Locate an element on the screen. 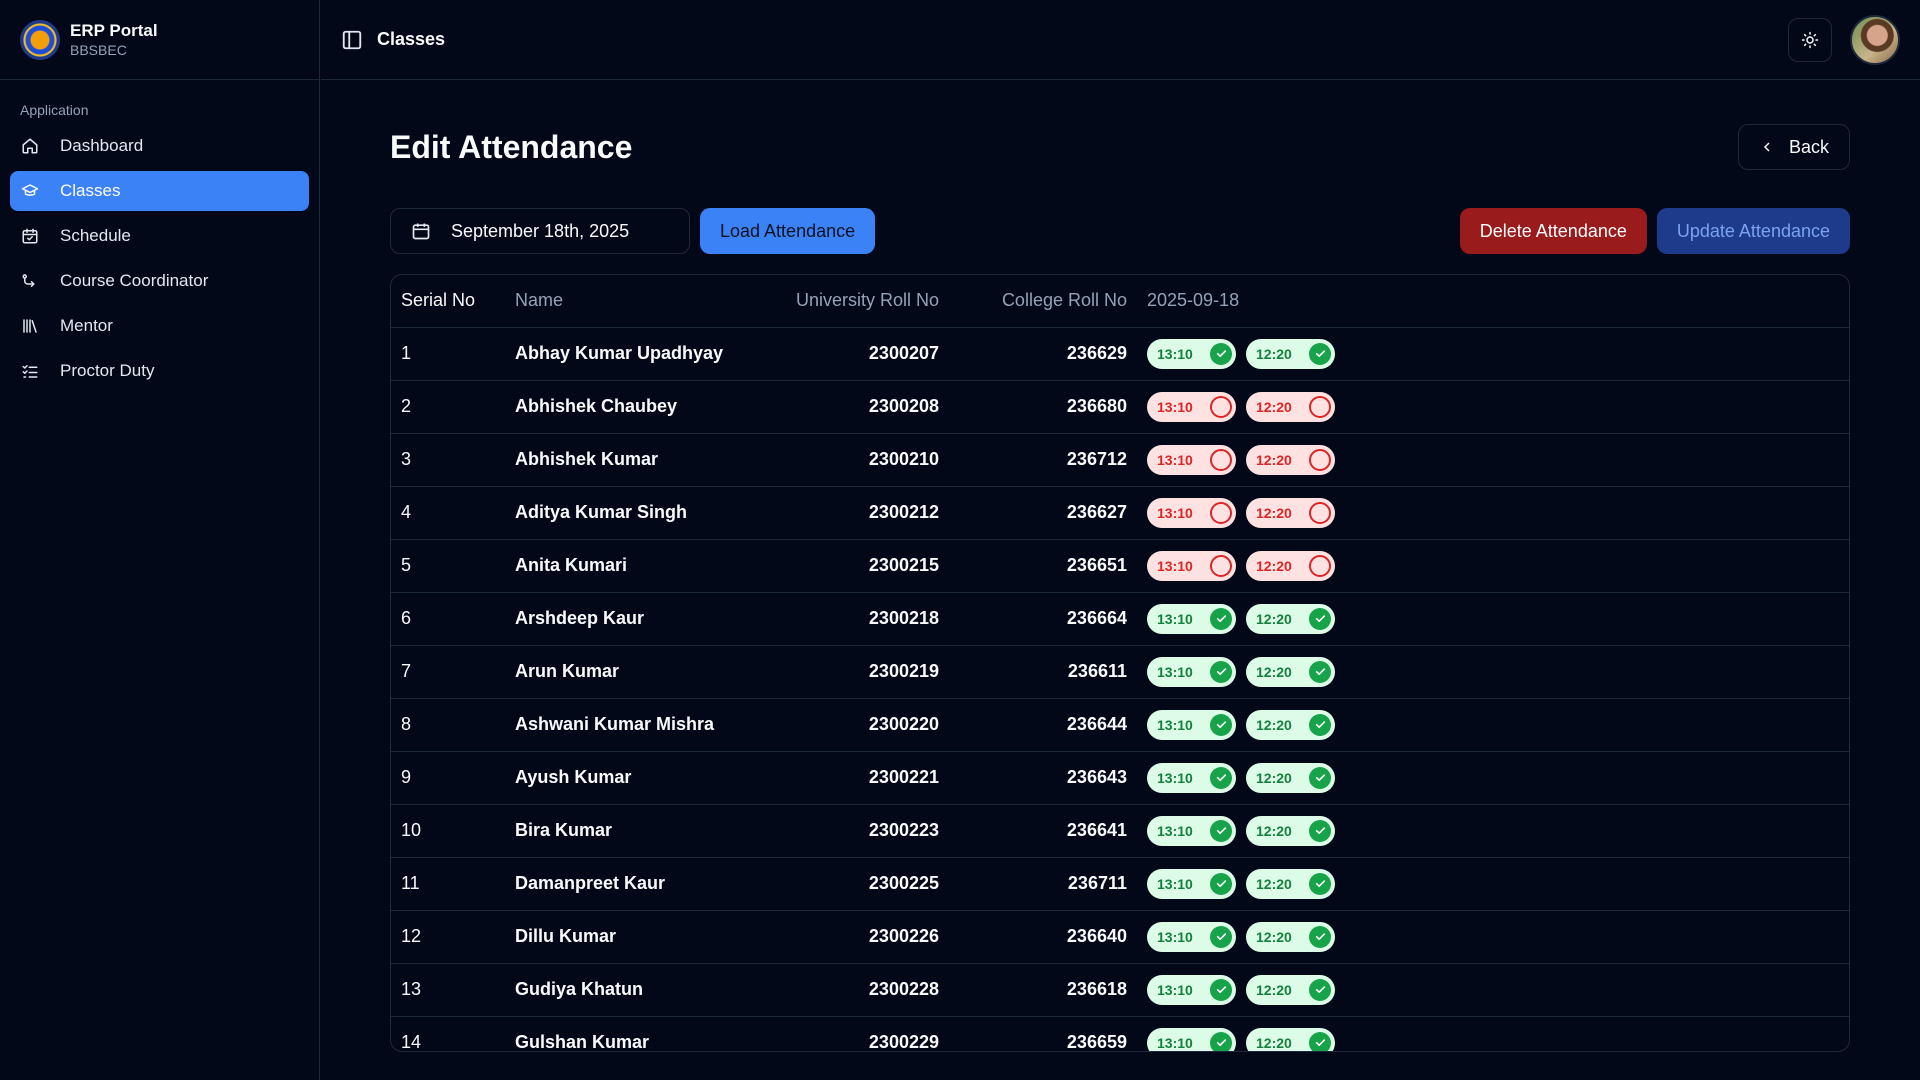 This screenshot has width=1920, height=1080. cell-name: Arun Kumar is located at coordinates (646, 672).